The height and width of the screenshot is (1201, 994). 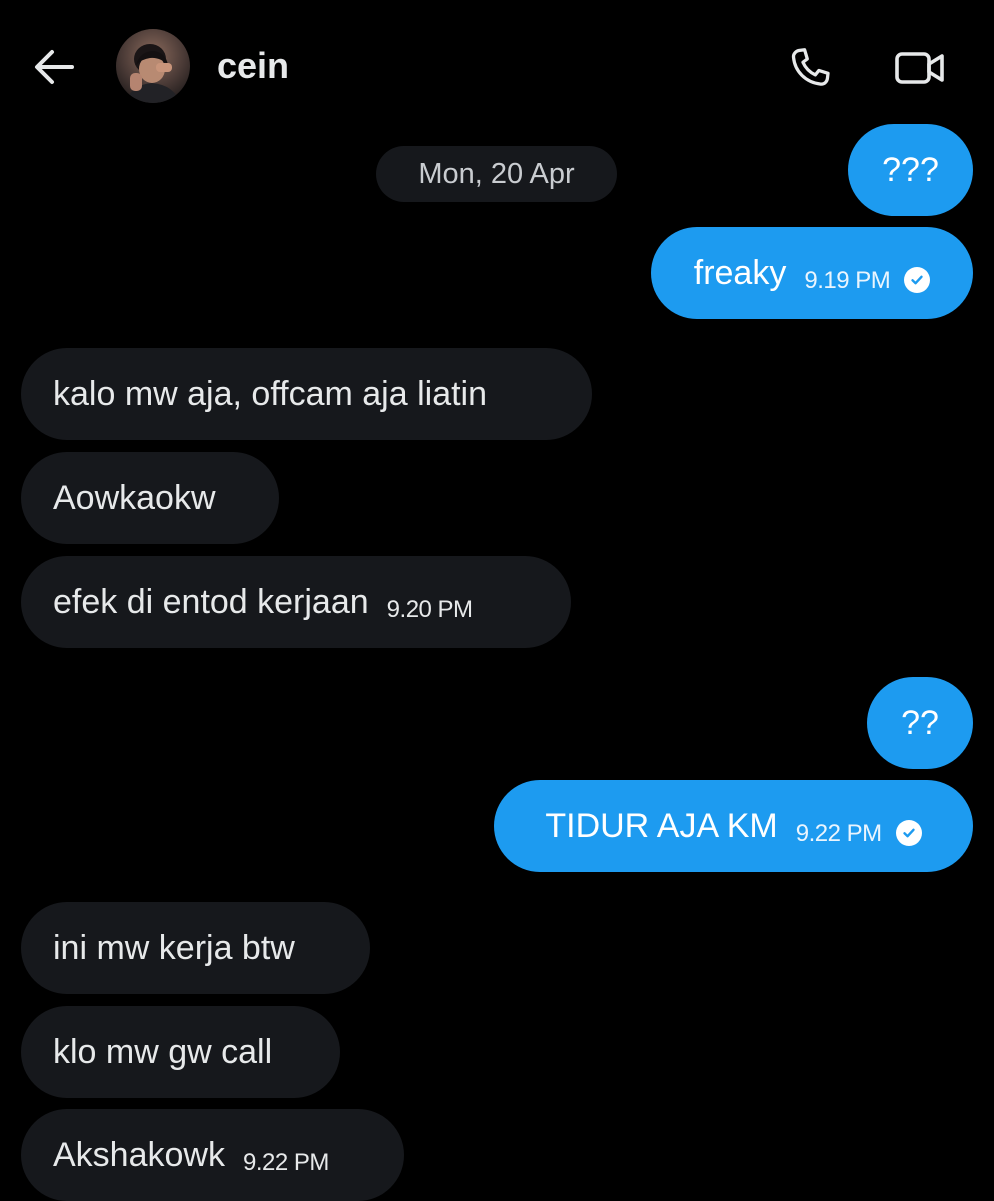 I want to click on date-separator: Mon, 20 Apr, so click(x=496, y=174).